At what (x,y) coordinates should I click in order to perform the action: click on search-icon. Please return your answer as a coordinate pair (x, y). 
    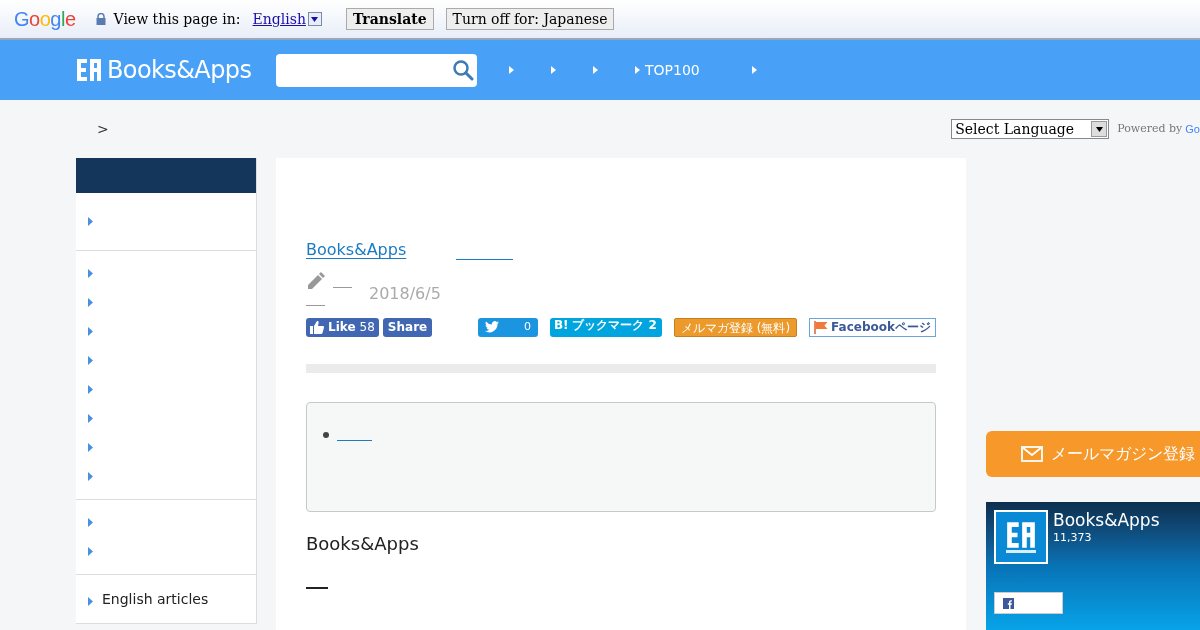
    Looking at the image, I should click on (463, 70).